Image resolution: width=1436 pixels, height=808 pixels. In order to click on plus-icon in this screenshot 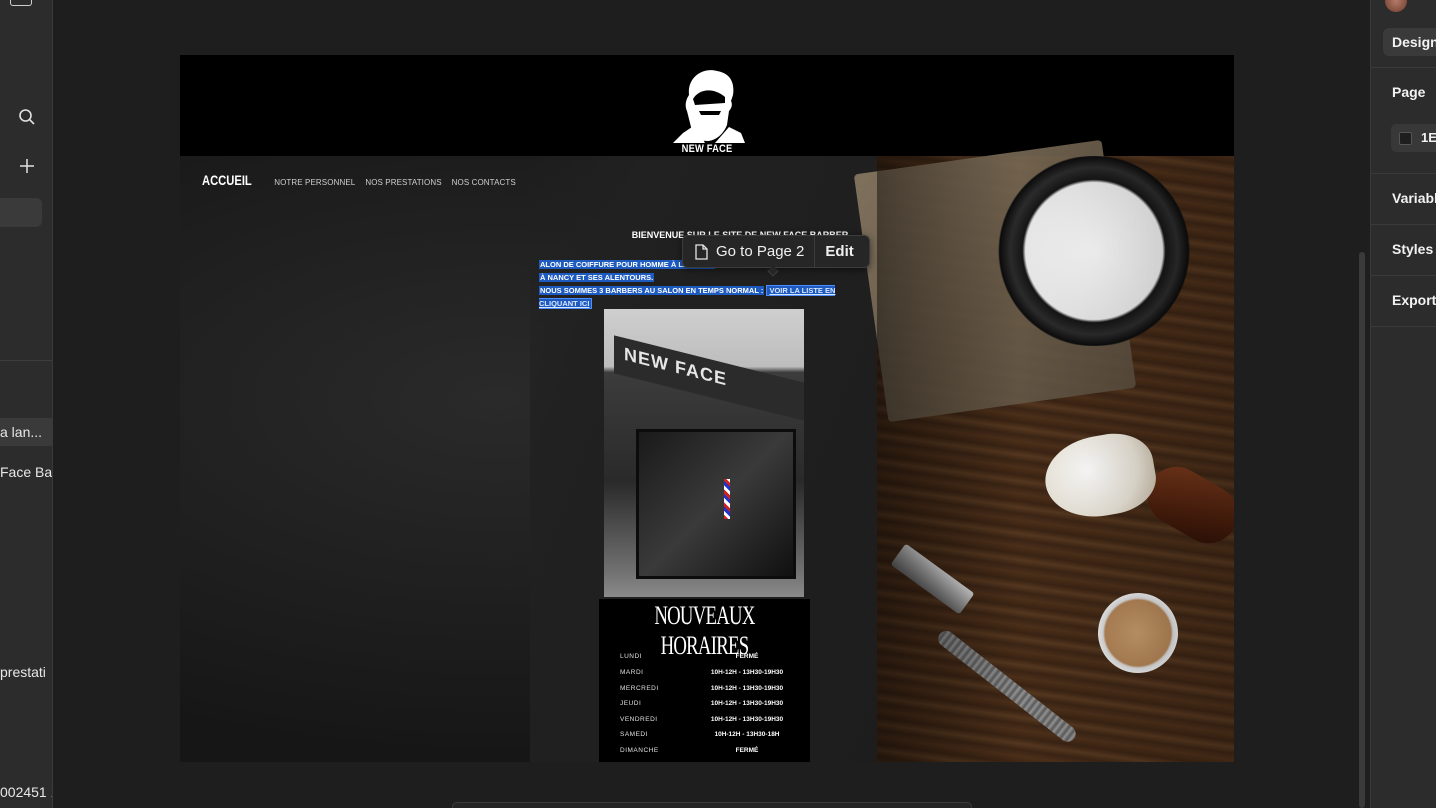, I will do `click(27, 166)`.